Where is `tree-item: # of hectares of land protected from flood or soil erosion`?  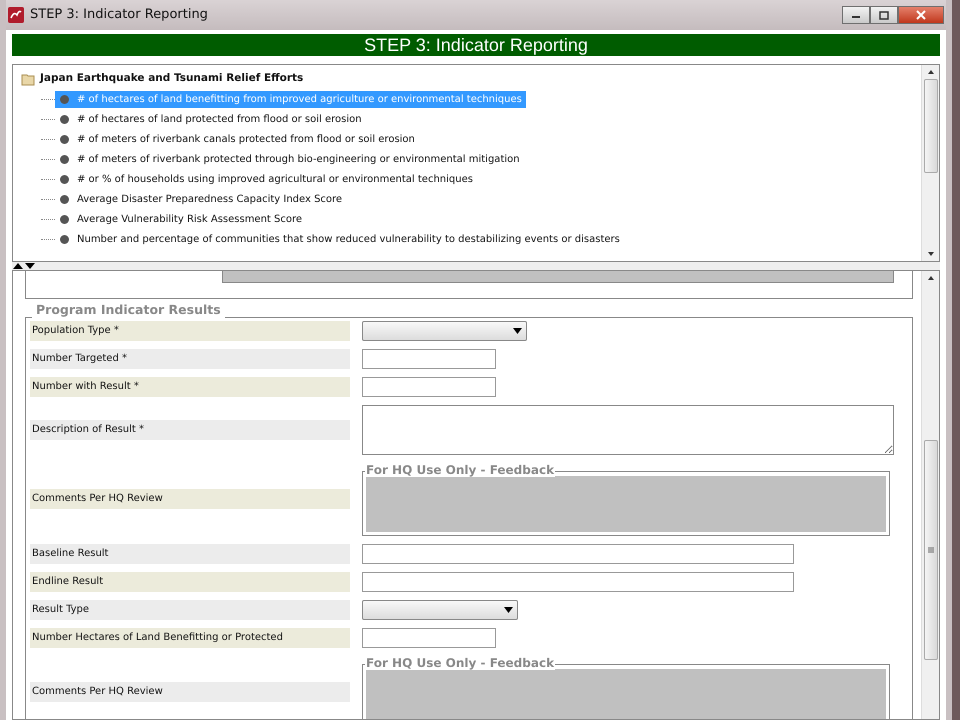 tree-item: # of hectares of land protected from flood or soil erosion is located at coordinates (210, 119).